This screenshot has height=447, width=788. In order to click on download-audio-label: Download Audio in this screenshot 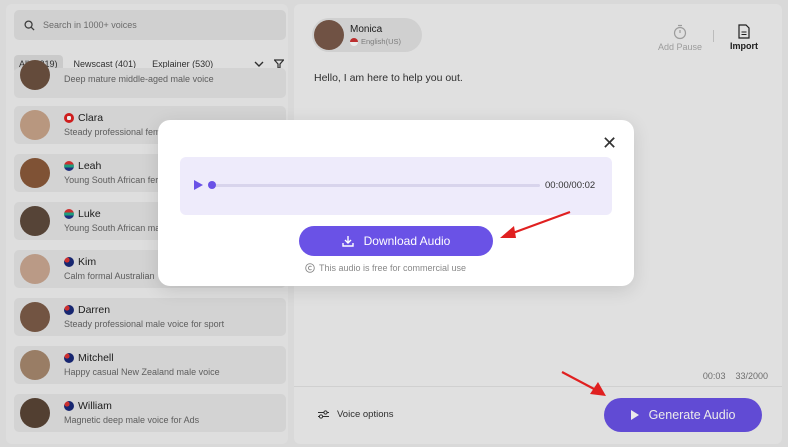, I will do `click(407, 241)`.